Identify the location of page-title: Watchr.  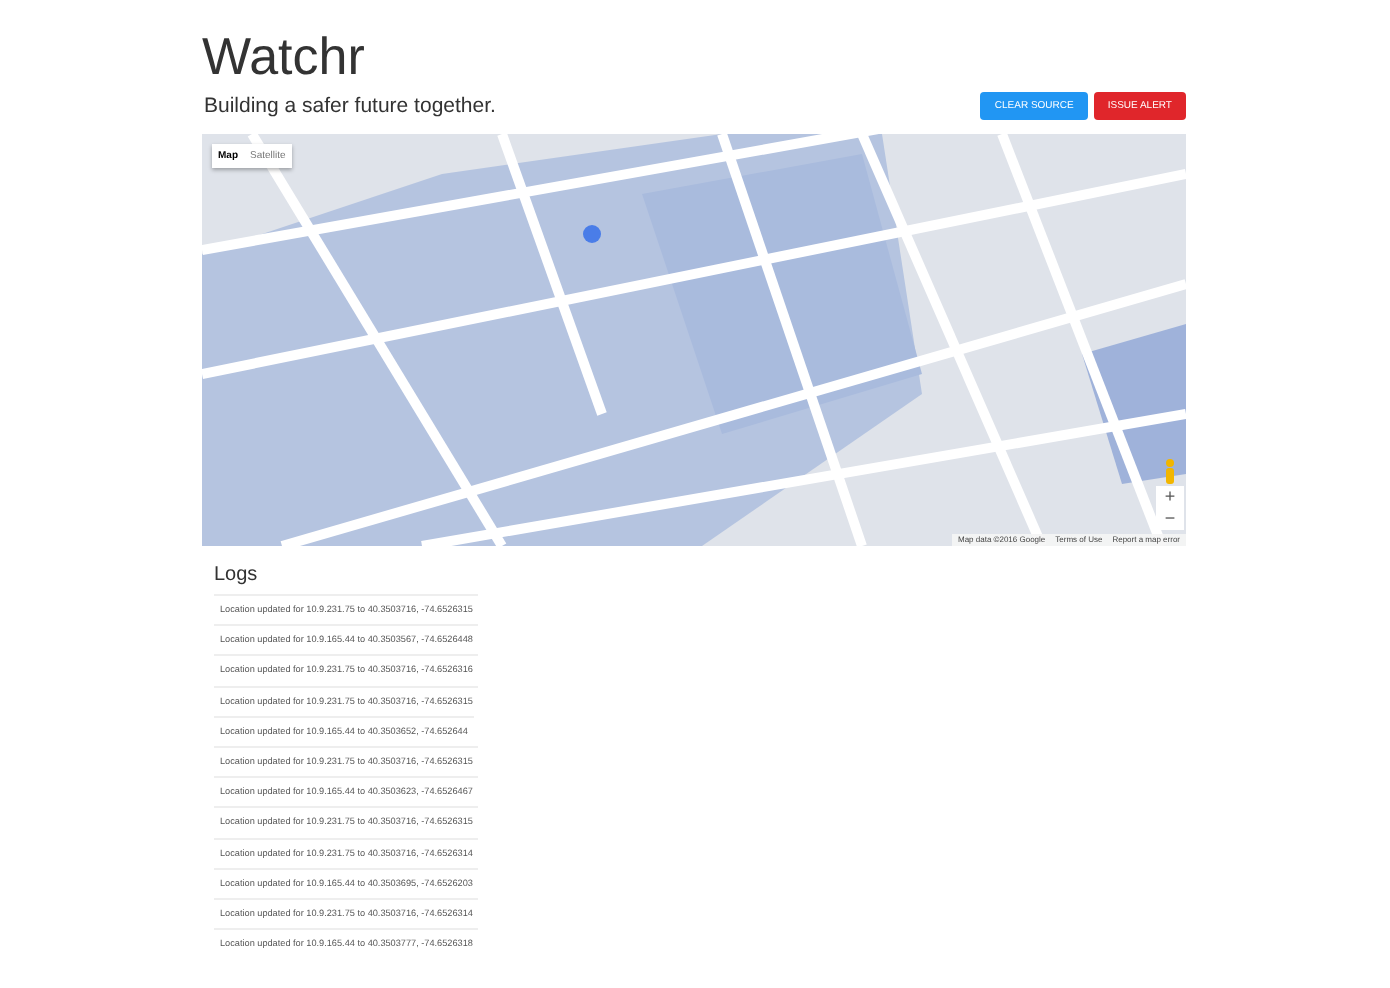
(284, 56).